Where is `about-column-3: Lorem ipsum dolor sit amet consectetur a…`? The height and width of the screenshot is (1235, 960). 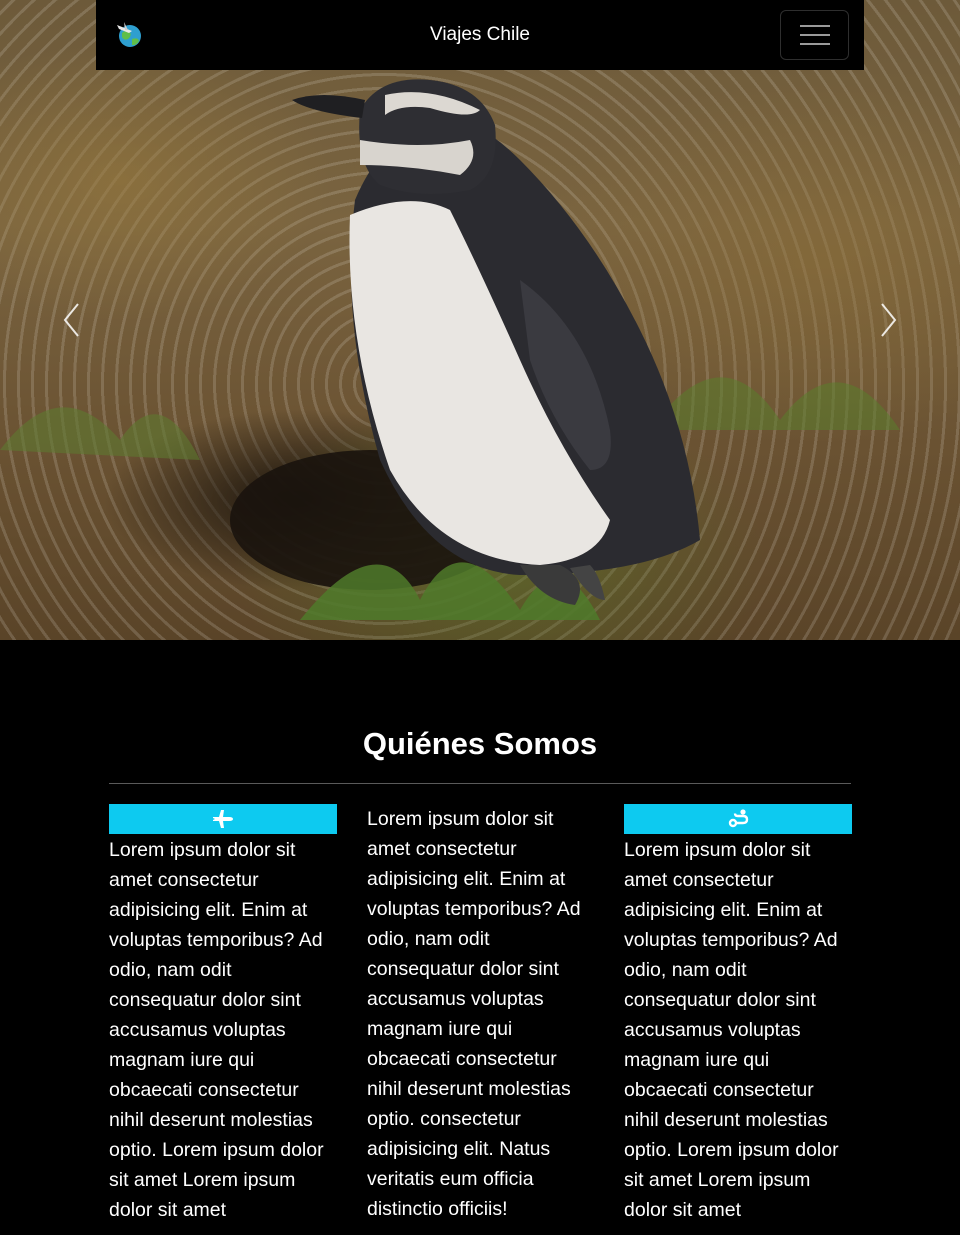 about-column-3: Lorem ipsum dolor sit amet consectetur a… is located at coordinates (738, 1014).